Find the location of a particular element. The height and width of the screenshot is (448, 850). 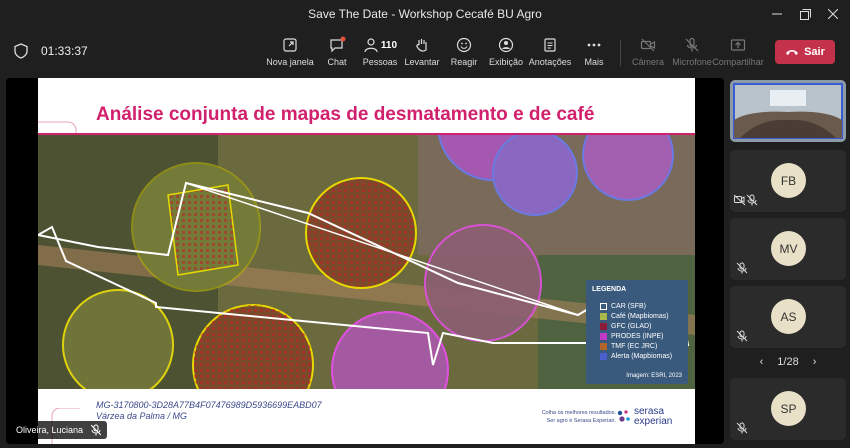

microphone-label: Microfone is located at coordinates (692, 62).